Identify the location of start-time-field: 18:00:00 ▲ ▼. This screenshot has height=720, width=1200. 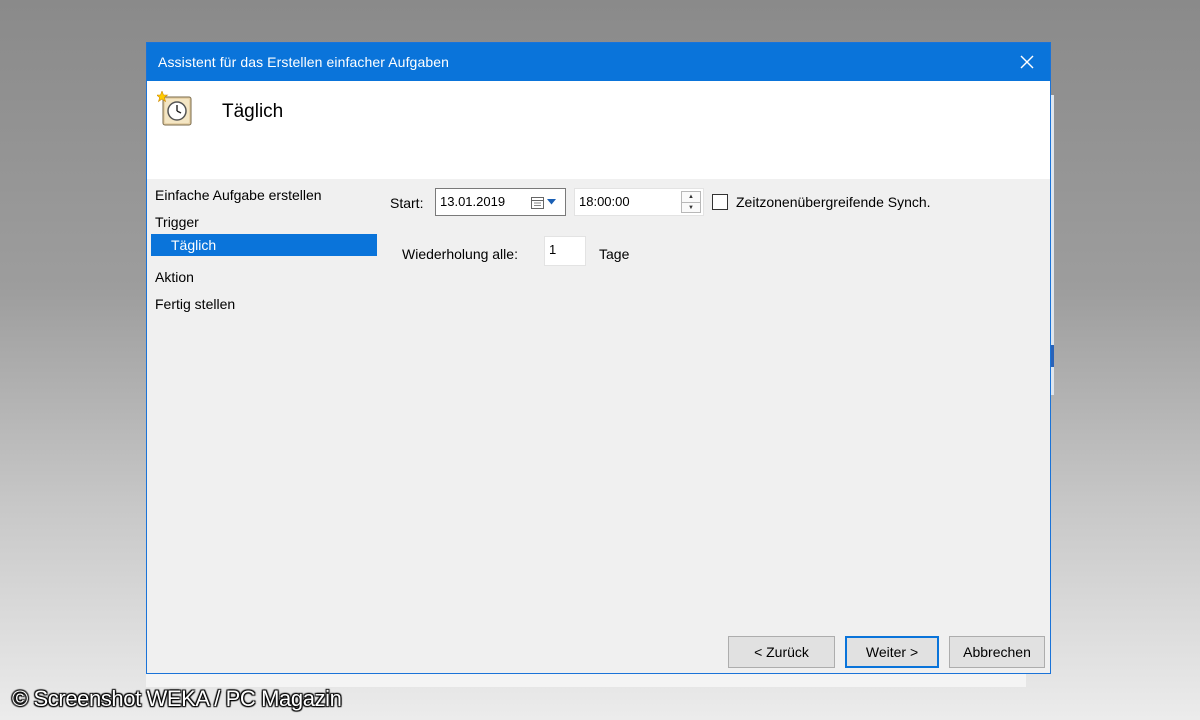
(639, 202).